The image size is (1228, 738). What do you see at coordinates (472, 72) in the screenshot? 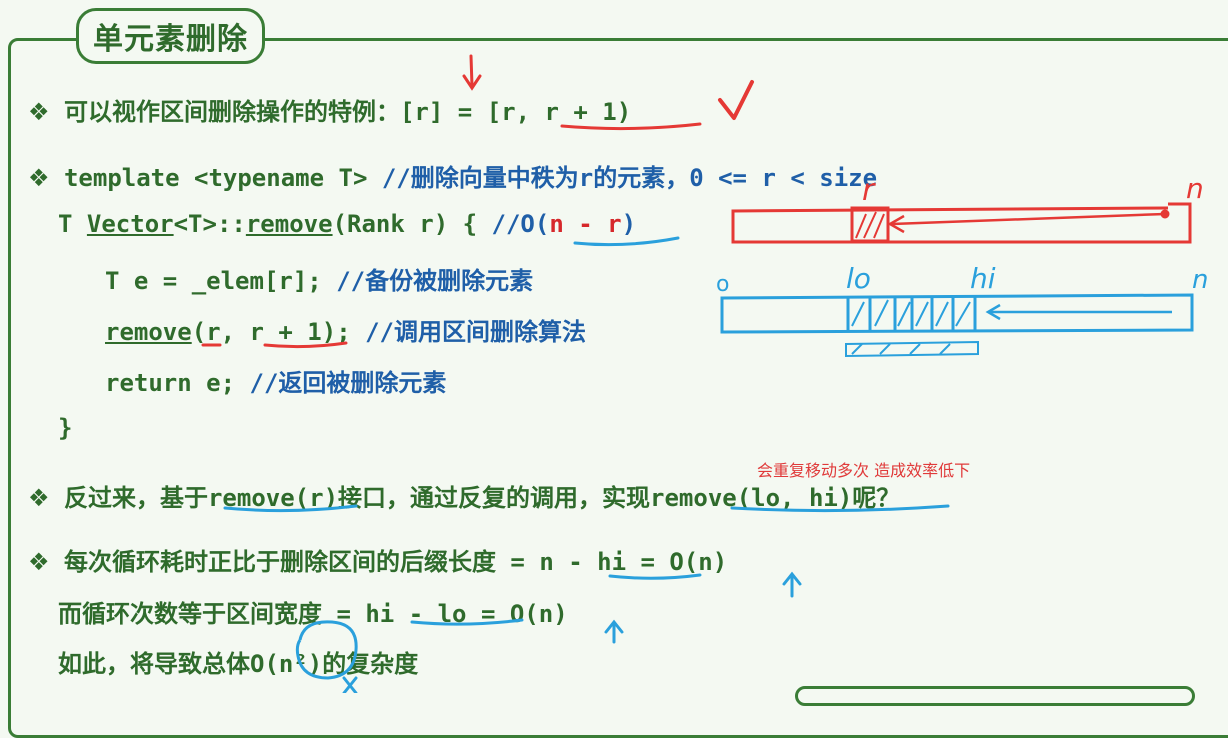
I see `red-down-arrow-icon` at bounding box center [472, 72].